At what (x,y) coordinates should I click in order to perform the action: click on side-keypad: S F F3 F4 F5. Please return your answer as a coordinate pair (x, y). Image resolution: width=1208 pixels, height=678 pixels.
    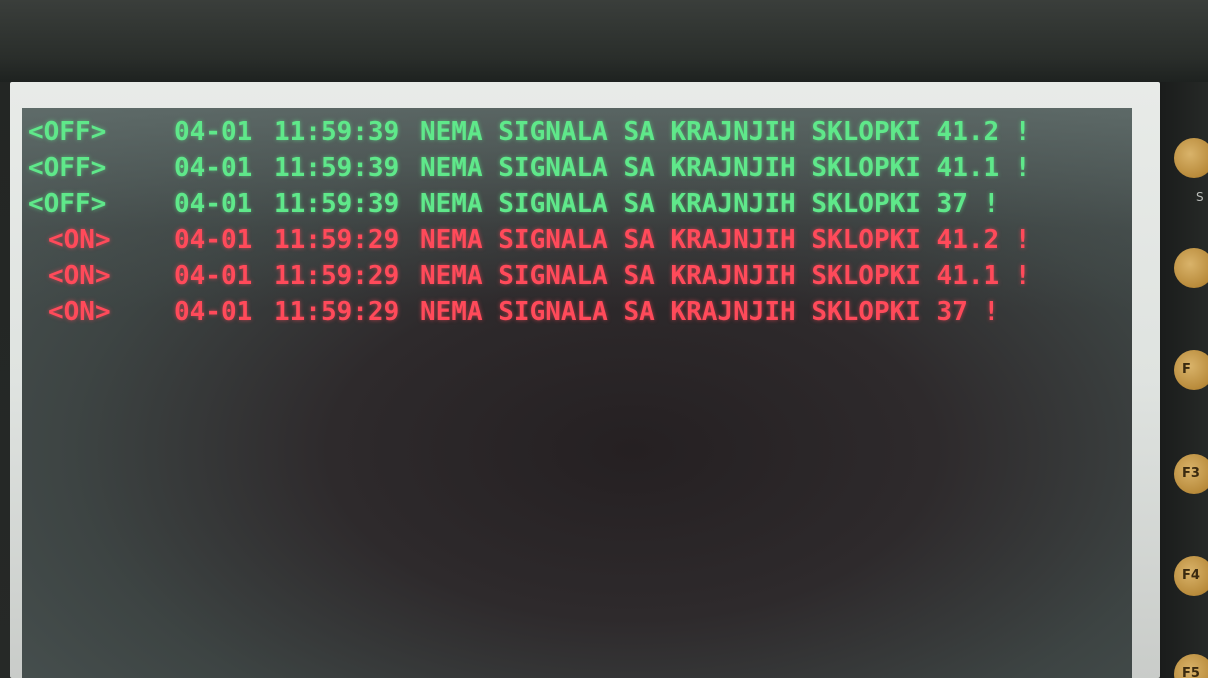
    Looking at the image, I should click on (1184, 380).